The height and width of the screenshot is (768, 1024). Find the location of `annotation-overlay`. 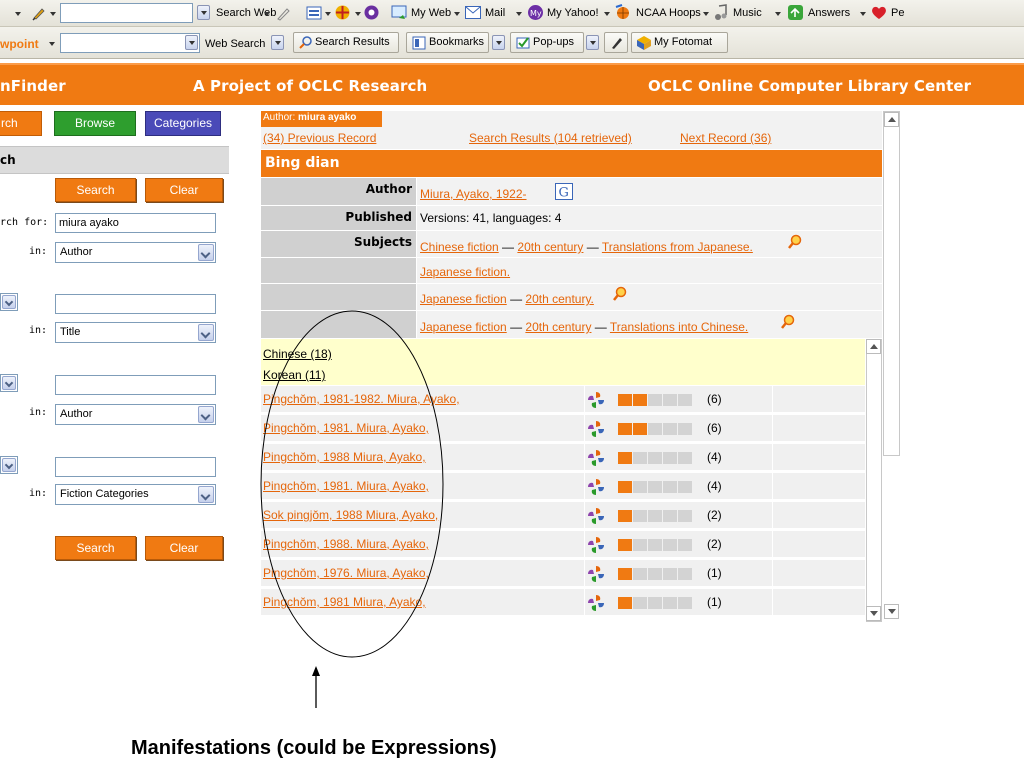

annotation-overlay is located at coordinates (352, 509).